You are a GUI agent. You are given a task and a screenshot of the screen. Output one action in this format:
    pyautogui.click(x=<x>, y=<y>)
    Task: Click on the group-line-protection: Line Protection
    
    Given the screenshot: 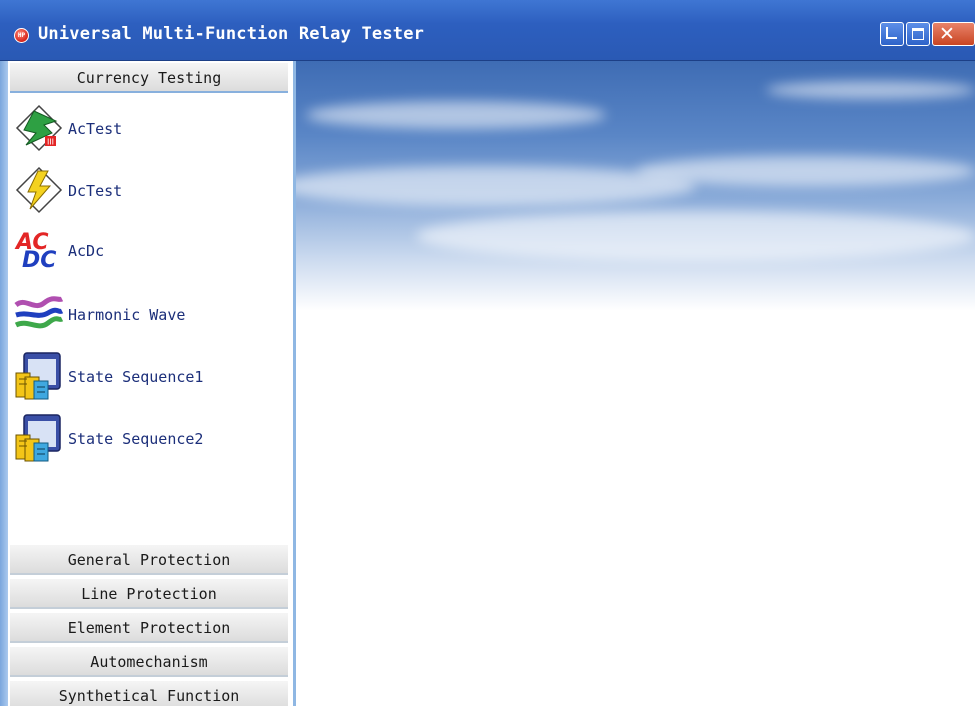 What is the action you would take?
    pyautogui.click(x=149, y=594)
    